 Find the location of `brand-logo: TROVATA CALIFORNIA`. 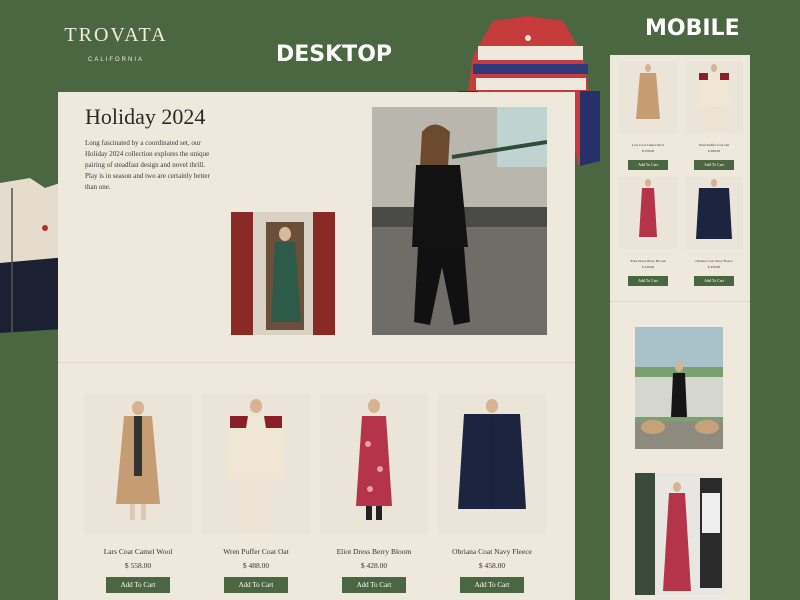

brand-logo: TROVATA CALIFORNIA is located at coordinates (116, 43).